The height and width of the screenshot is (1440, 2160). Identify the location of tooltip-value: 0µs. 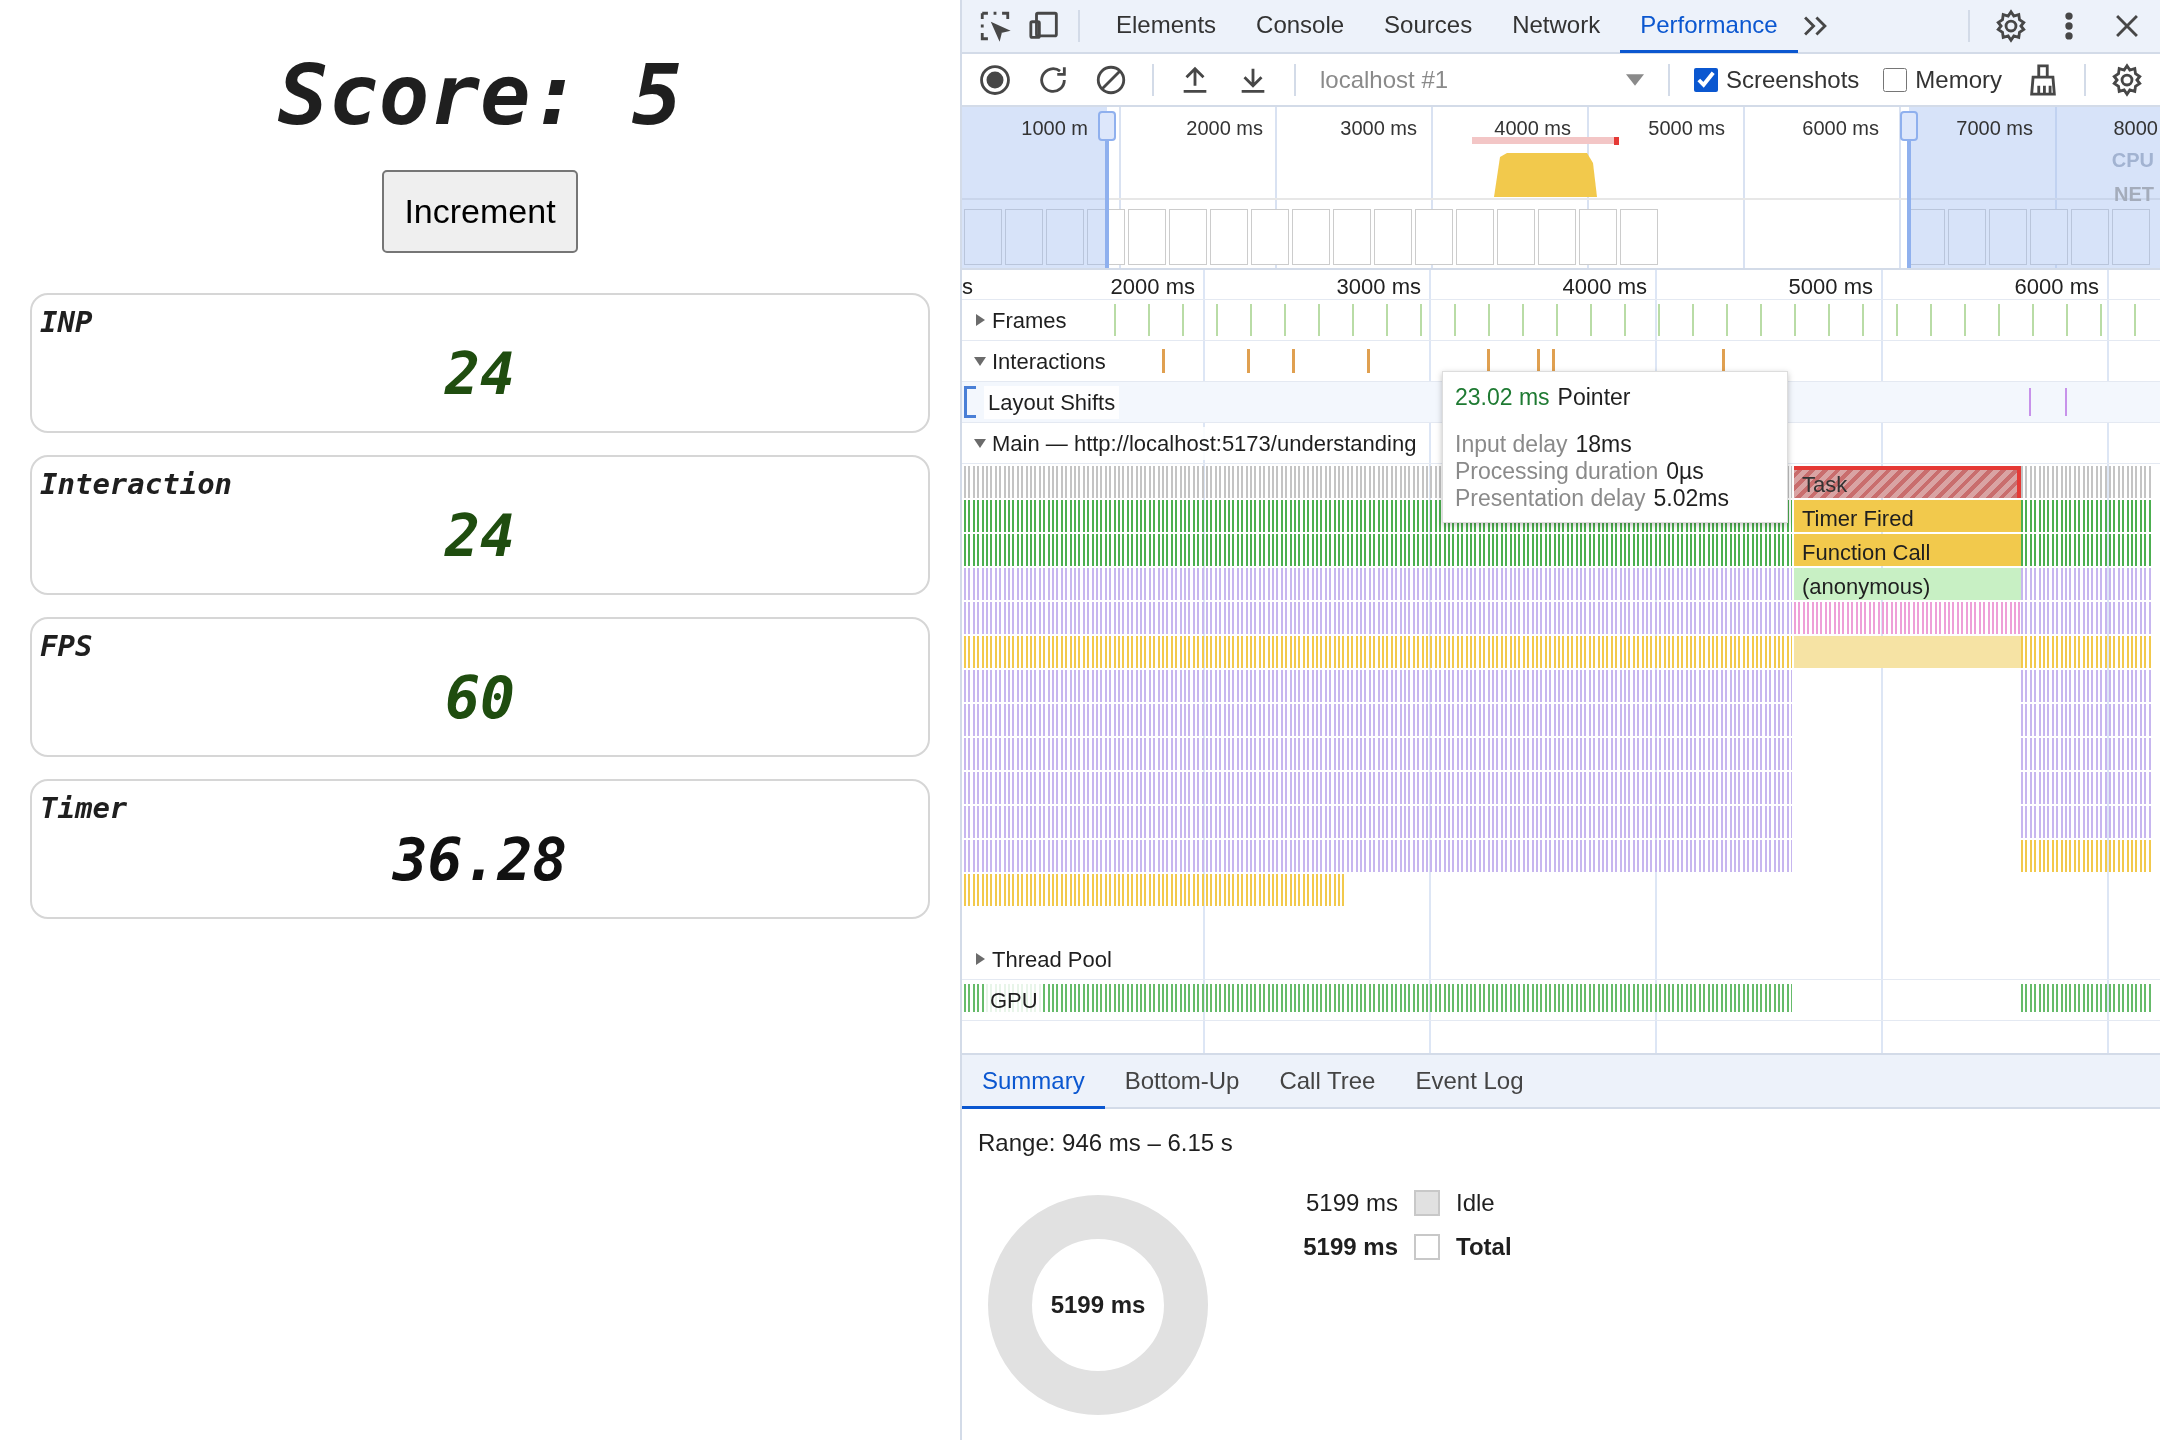
(1685, 471).